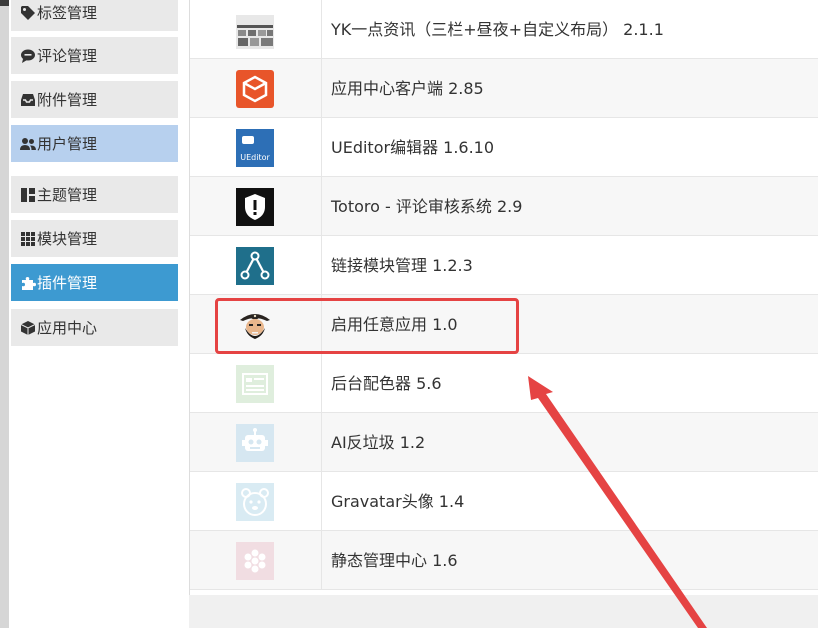 This screenshot has width=818, height=628. What do you see at coordinates (255, 384) in the screenshot?
I see `color-panel-icon` at bounding box center [255, 384].